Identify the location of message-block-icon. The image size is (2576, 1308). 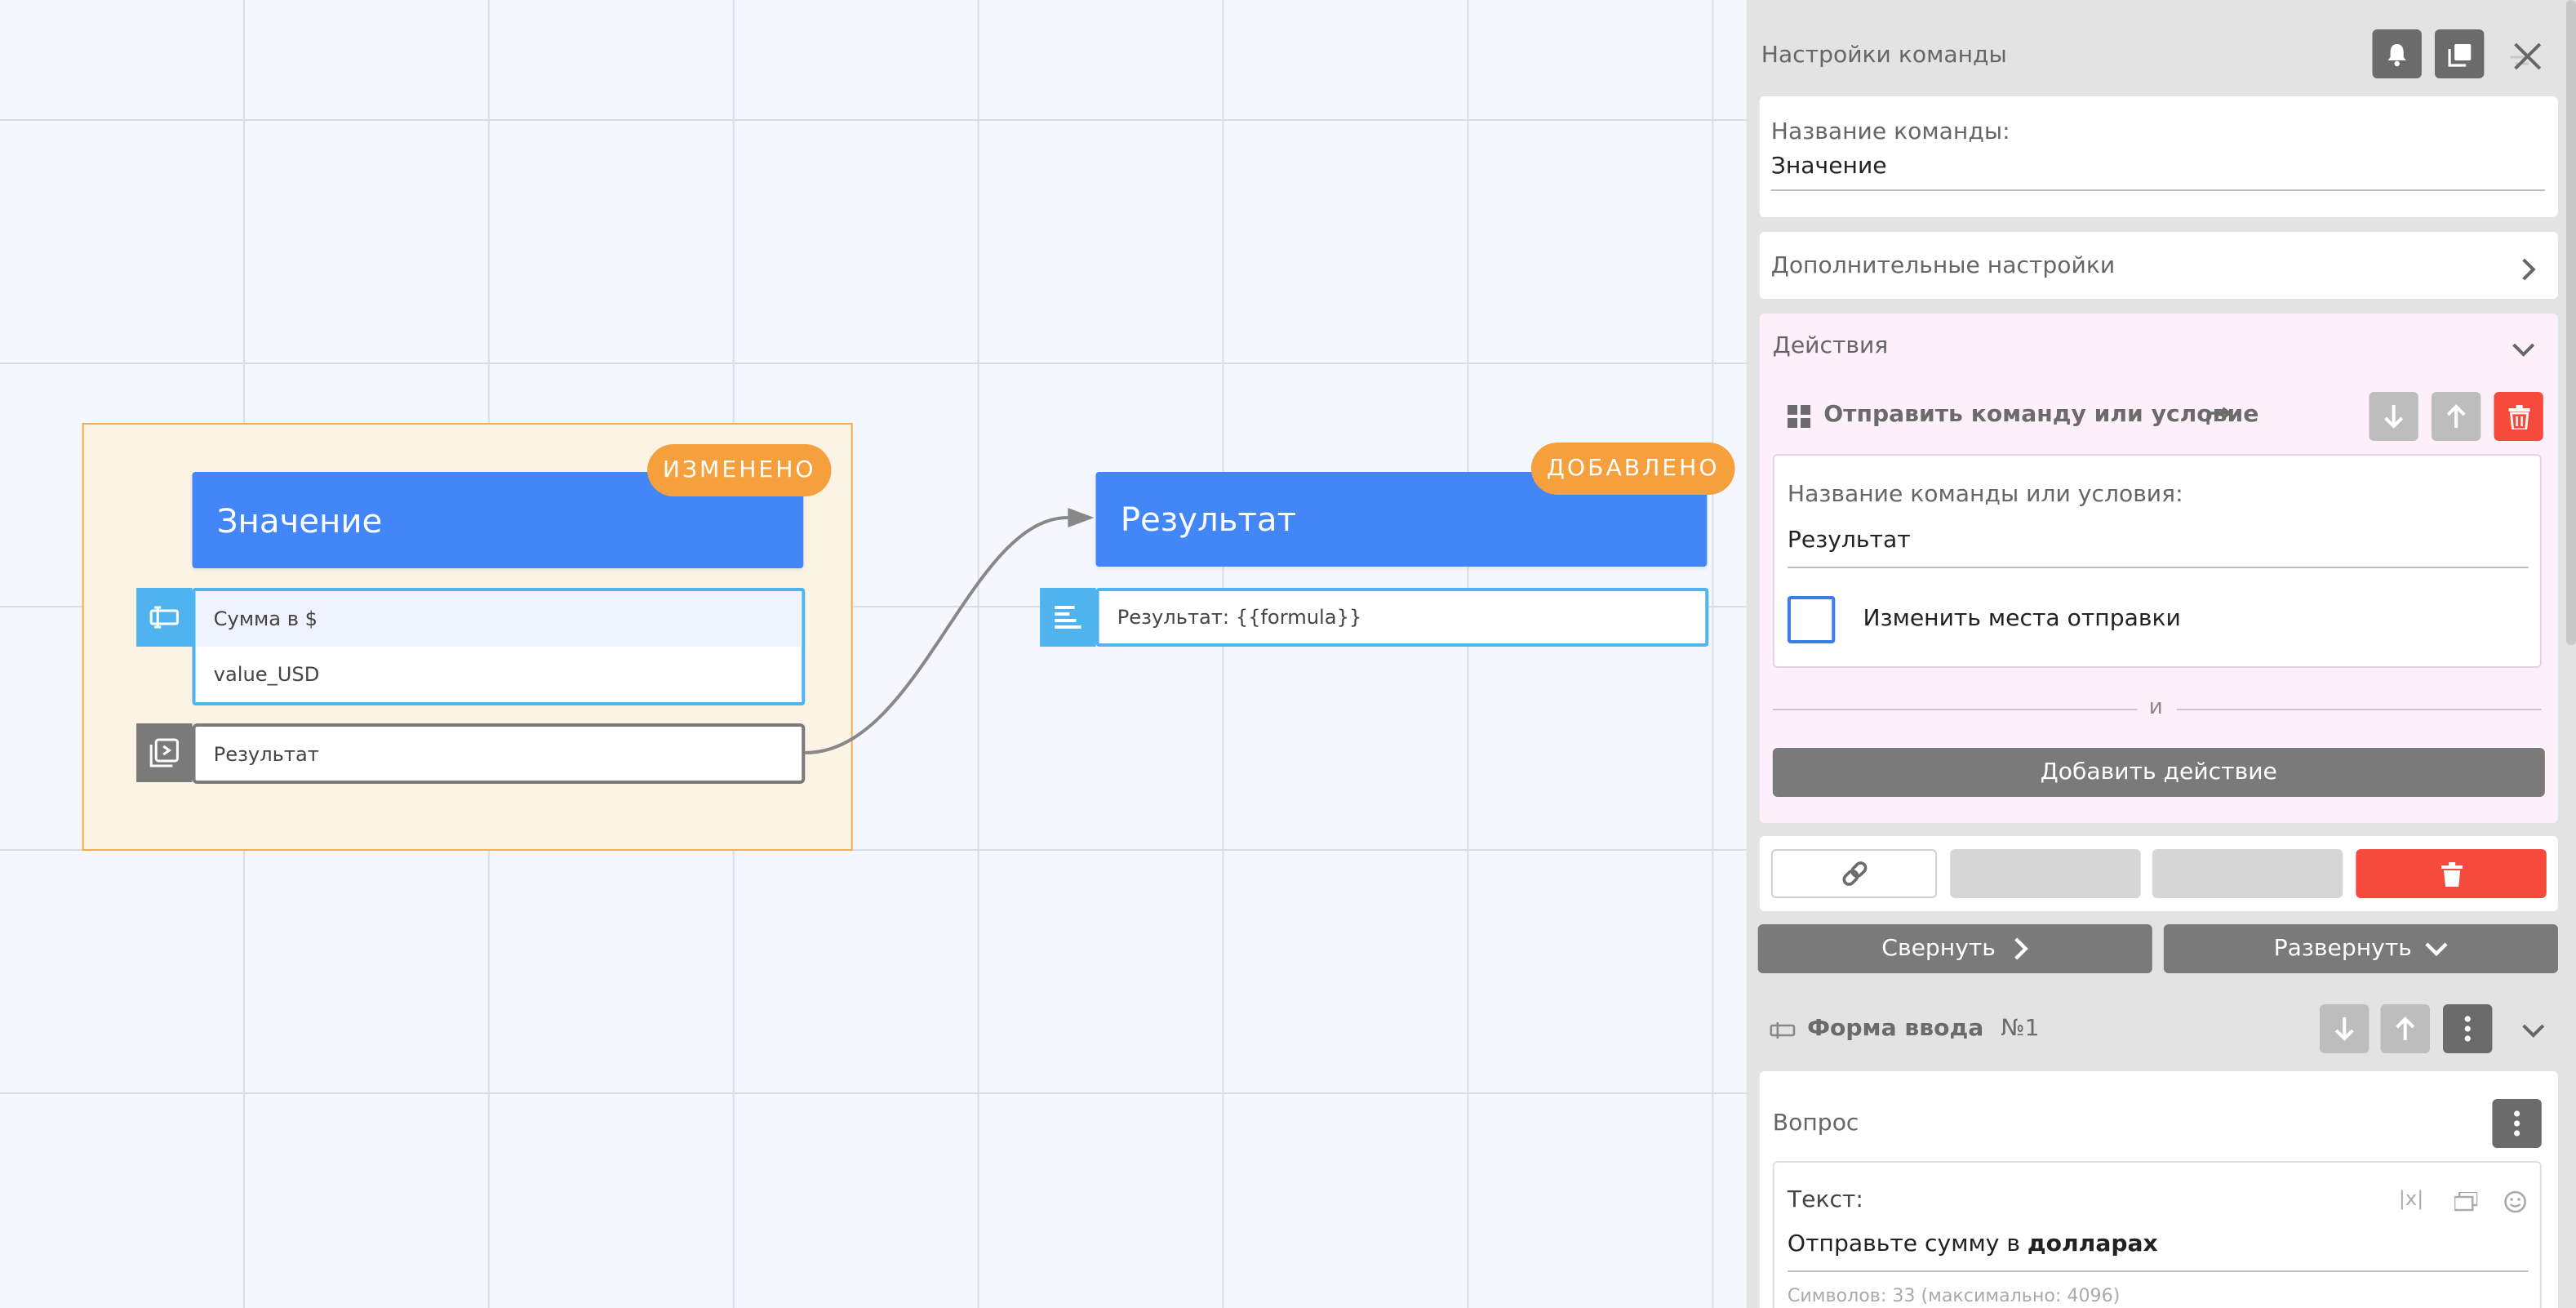
(1068, 617).